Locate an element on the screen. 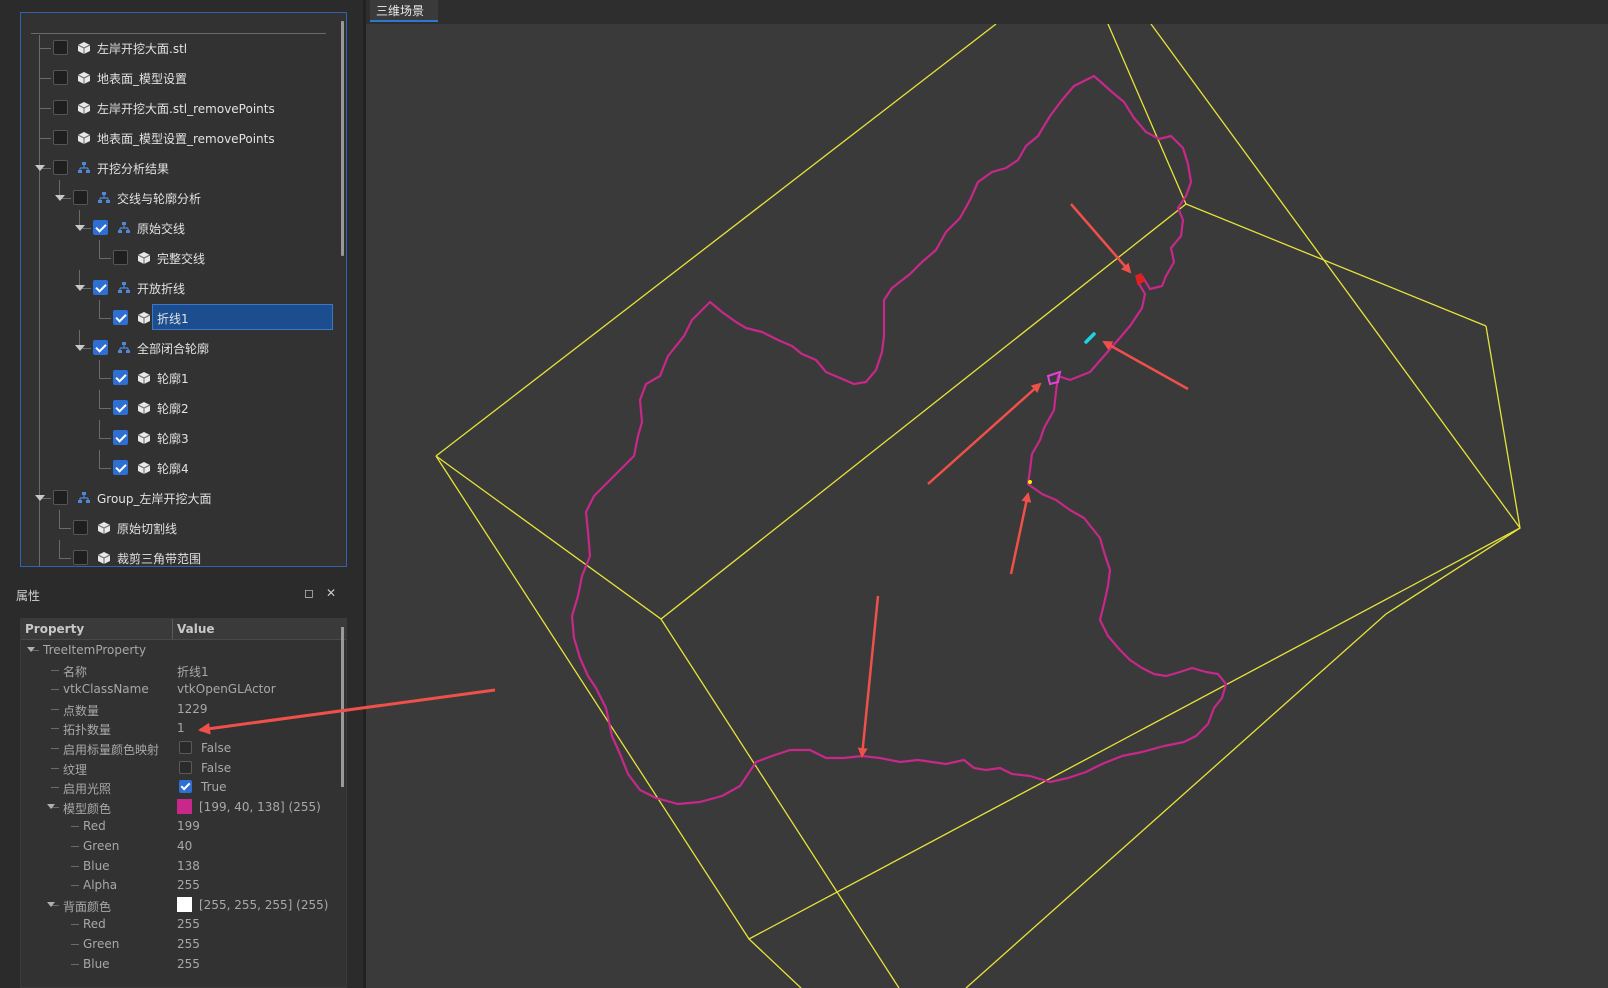  property-name: 名称 is located at coordinates (75, 671).